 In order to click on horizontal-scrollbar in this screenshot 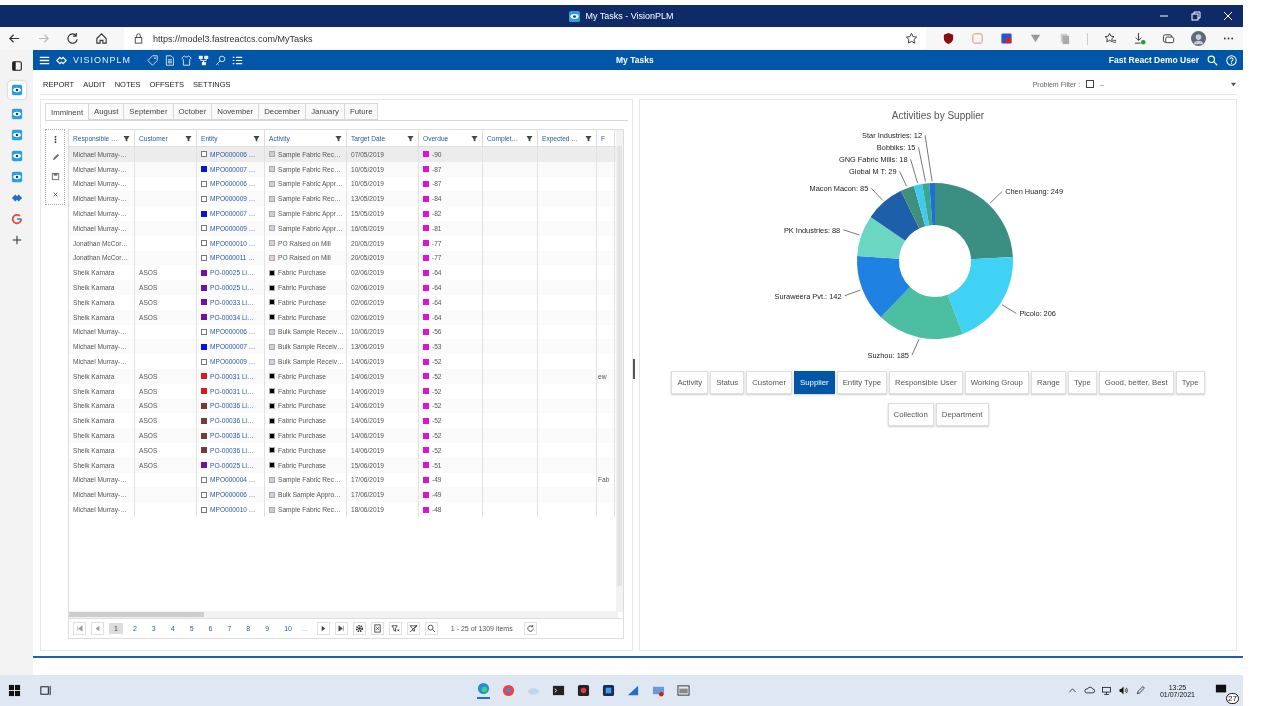, I will do `click(343, 614)`.